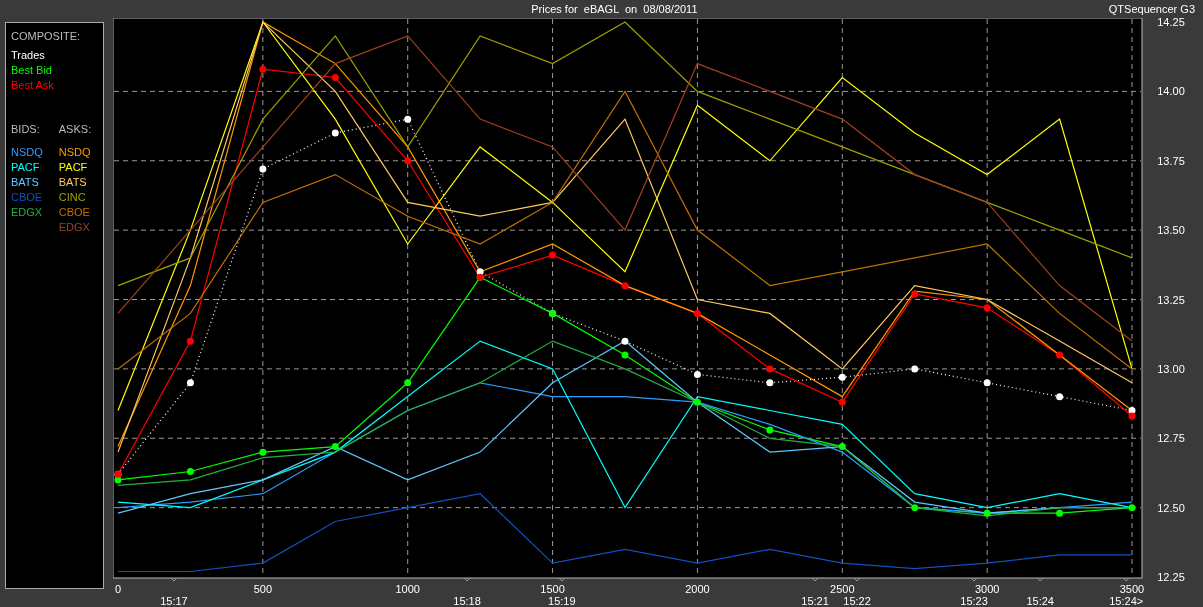 The image size is (1203, 607). I want to click on app-name: QTSequencer G3, so click(1151, 9).